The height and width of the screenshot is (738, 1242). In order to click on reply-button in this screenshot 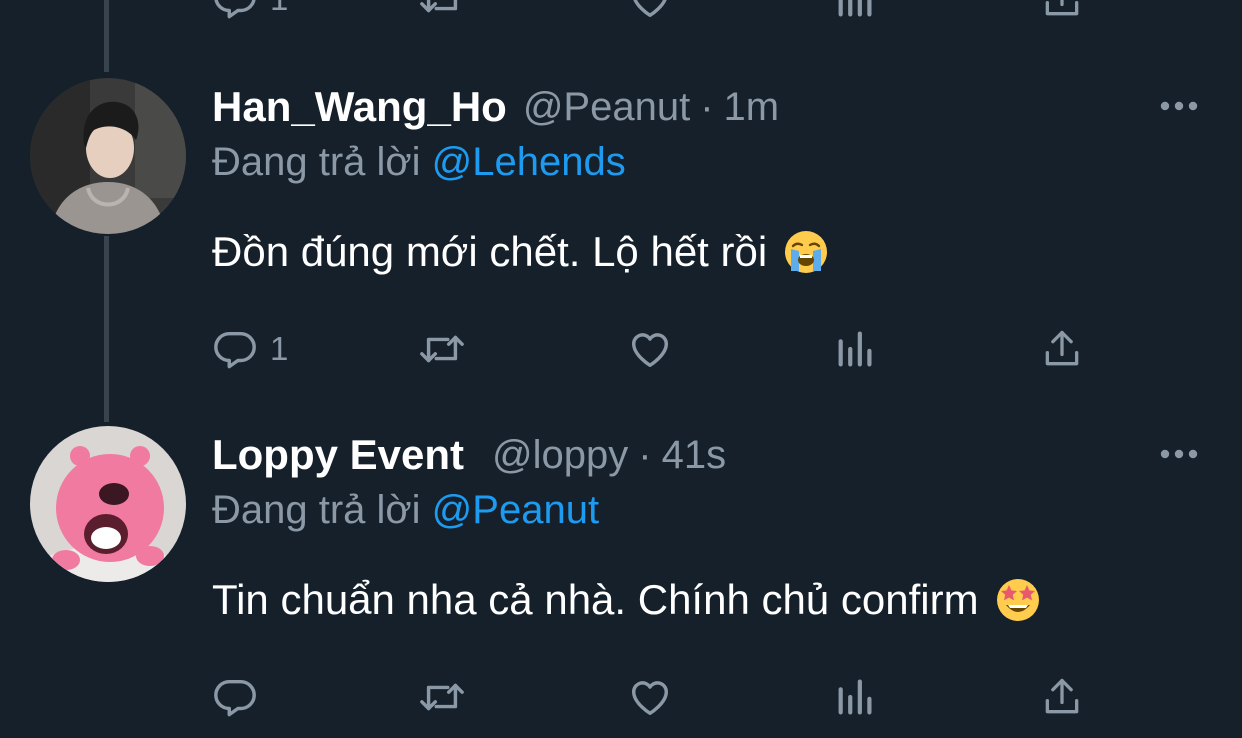, I will do `click(241, 697)`.